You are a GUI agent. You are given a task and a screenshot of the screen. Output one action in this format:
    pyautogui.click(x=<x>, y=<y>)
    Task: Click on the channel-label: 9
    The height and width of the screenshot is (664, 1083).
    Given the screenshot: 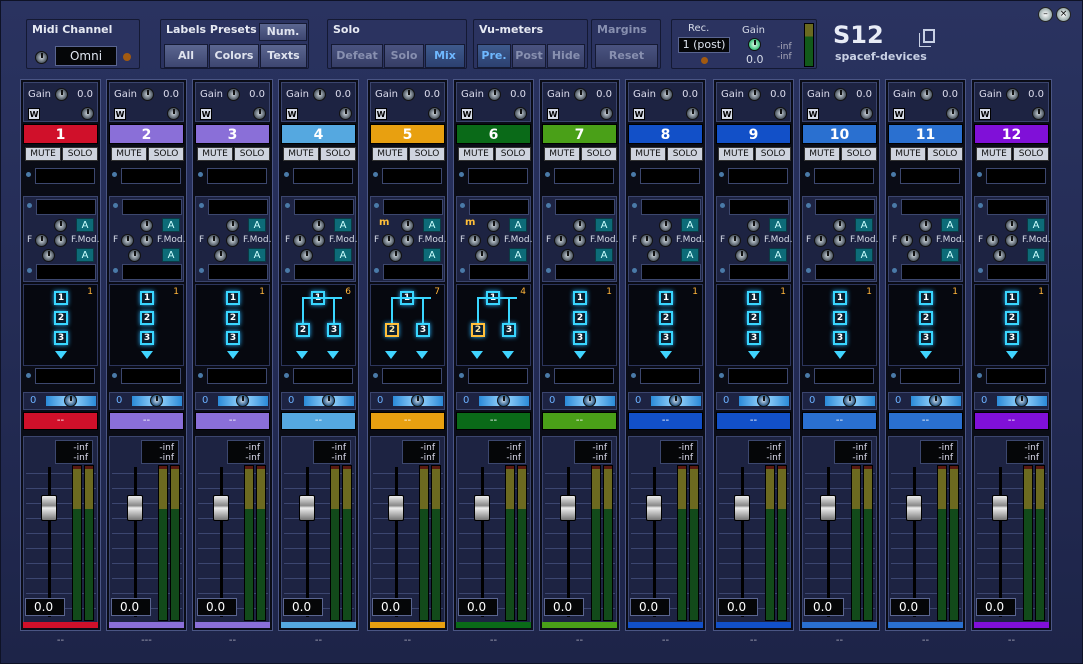 What is the action you would take?
    pyautogui.click(x=753, y=134)
    